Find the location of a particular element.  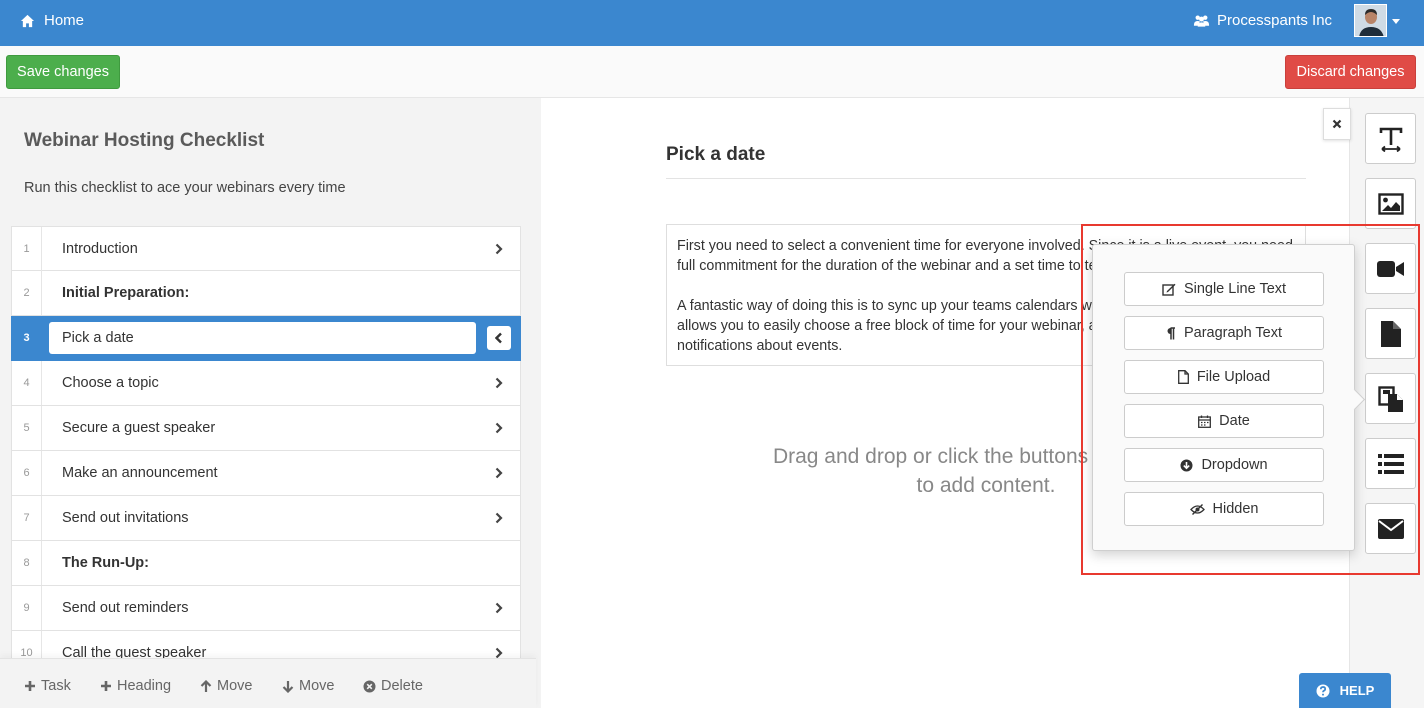

close-icon is located at coordinates (1337, 124).